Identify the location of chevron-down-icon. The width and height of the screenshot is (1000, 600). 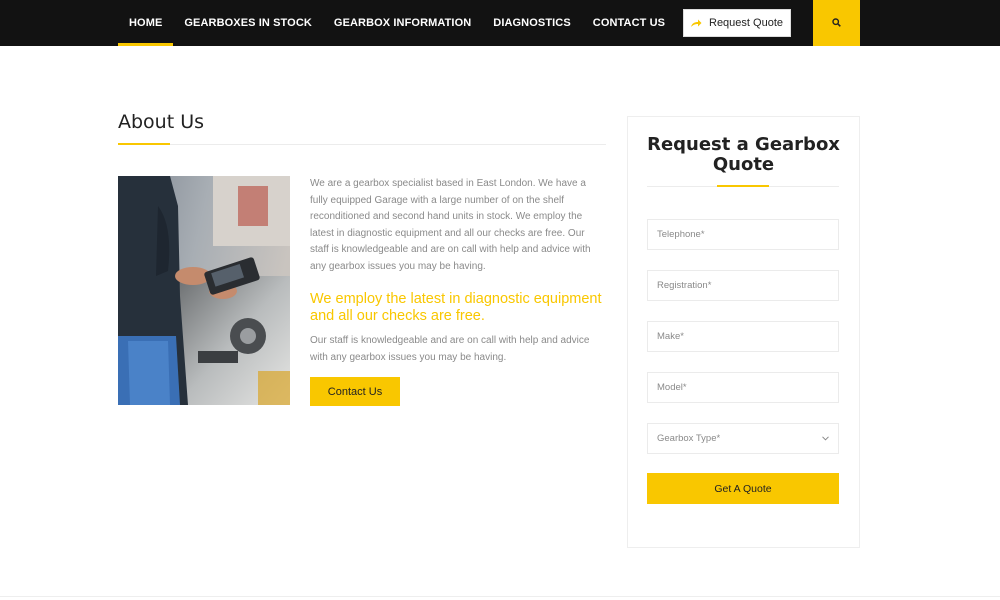
(825, 438).